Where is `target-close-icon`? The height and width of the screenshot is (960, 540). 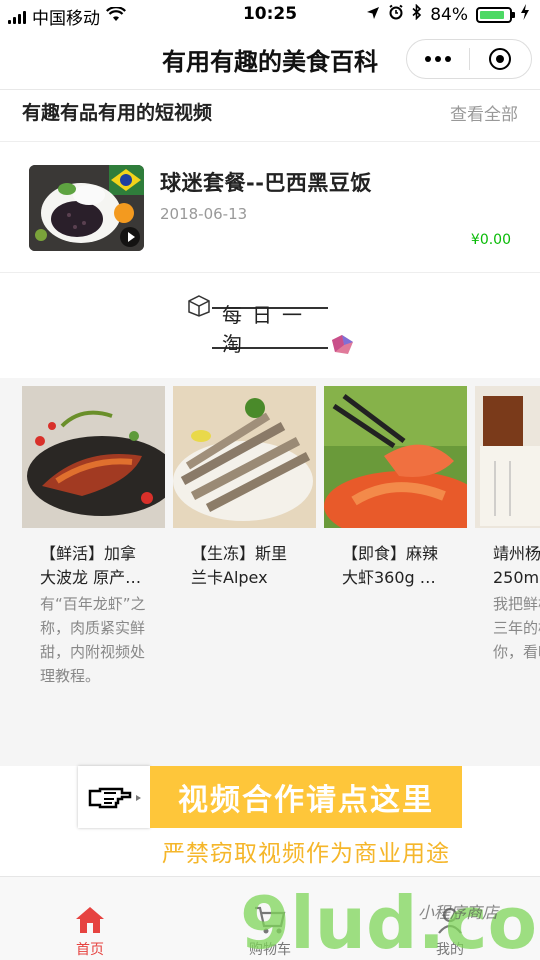
target-close-icon is located at coordinates (501, 59).